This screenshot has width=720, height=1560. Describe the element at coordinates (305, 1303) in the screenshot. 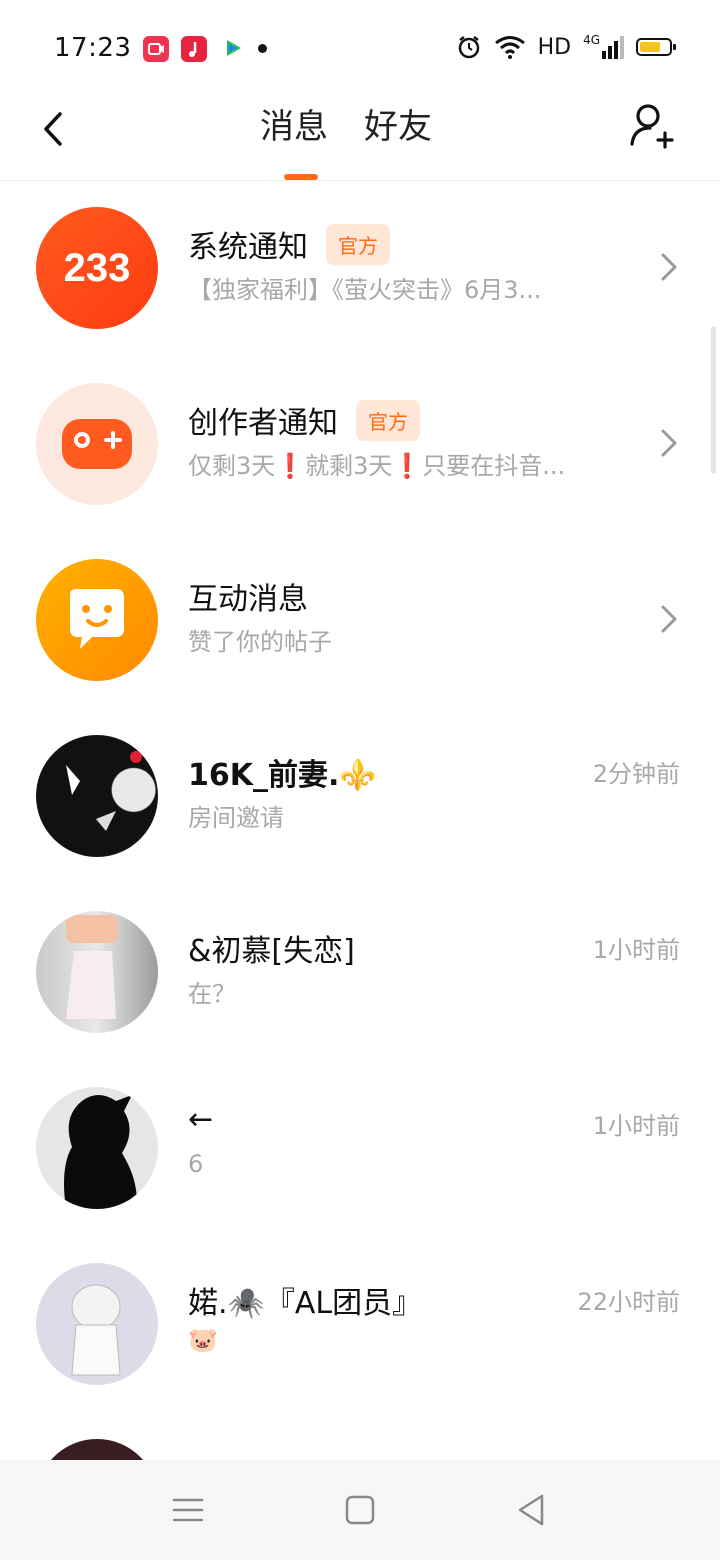

I see `conversation-name: 婼.🕷️『AL团员』` at that location.